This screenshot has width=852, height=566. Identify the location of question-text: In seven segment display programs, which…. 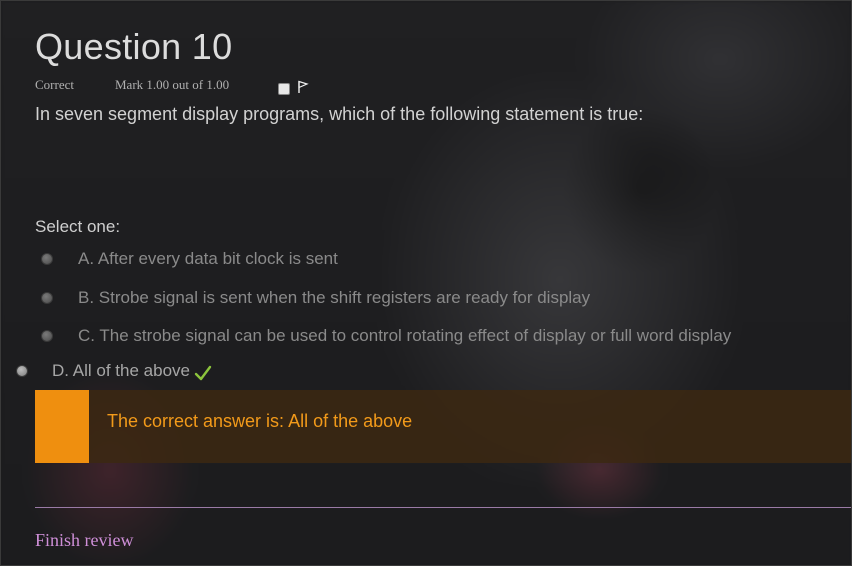
(339, 114).